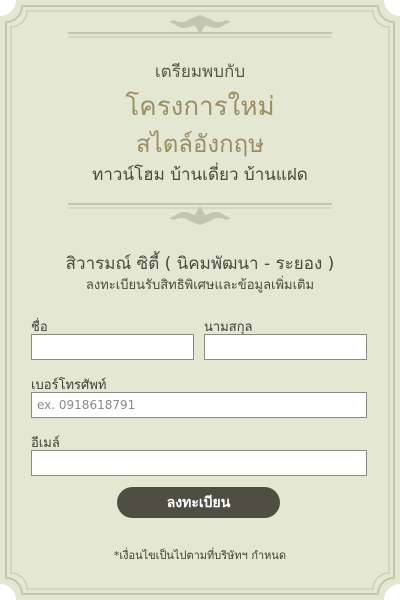 This screenshot has height=600, width=400. I want to click on last-name-field, so click(285, 347).